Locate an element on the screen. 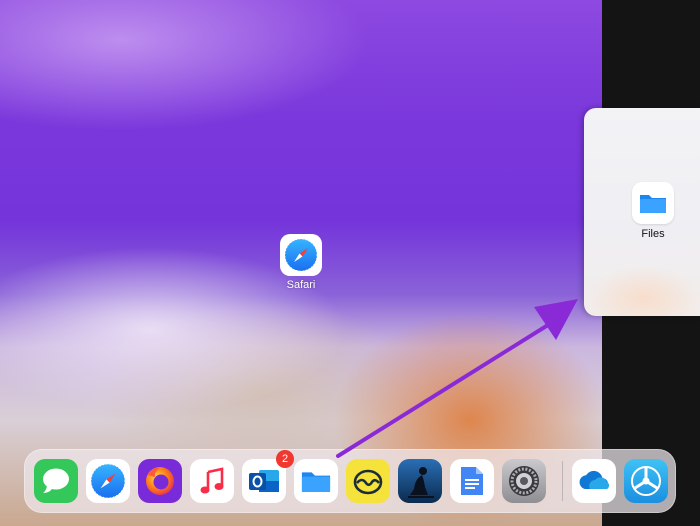 This screenshot has height=526, width=700. dock-app-outlook: 2 is located at coordinates (268, 476).